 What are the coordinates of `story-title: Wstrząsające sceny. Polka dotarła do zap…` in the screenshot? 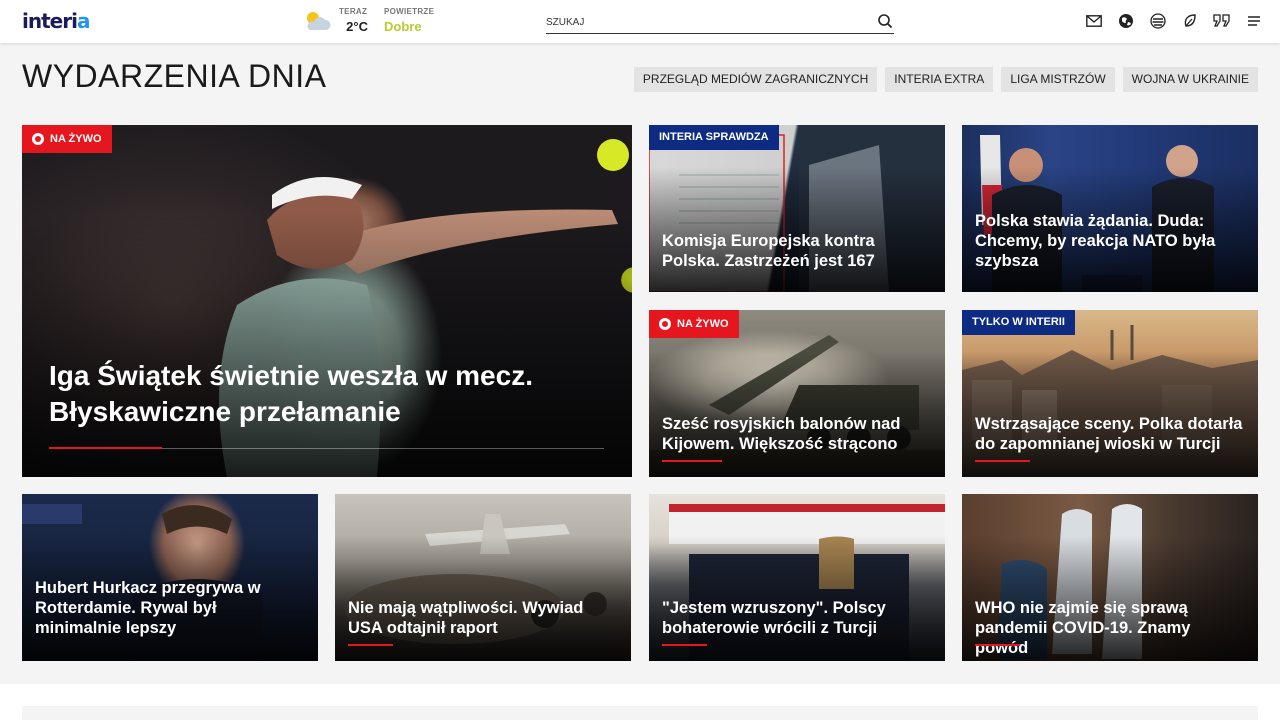 It's located at (1109, 434).